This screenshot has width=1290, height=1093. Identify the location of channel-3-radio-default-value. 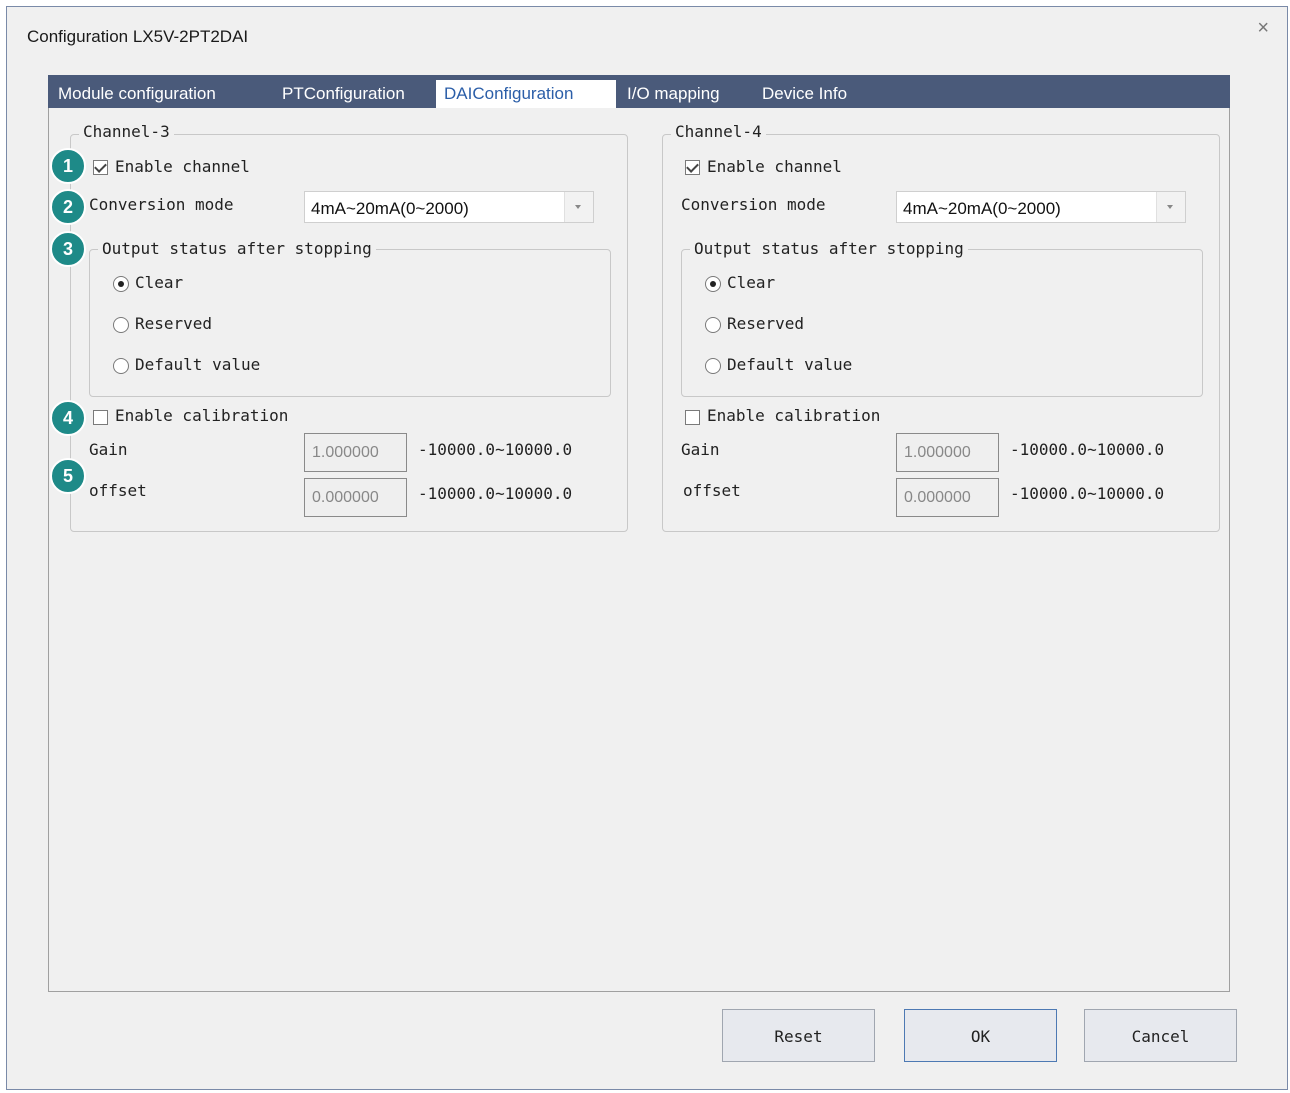
(121, 366).